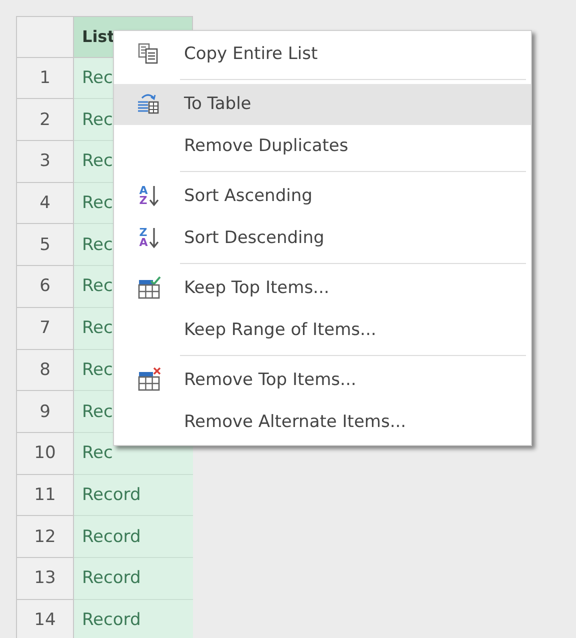  Describe the element at coordinates (45, 579) in the screenshot. I see `row-number: 13` at that location.